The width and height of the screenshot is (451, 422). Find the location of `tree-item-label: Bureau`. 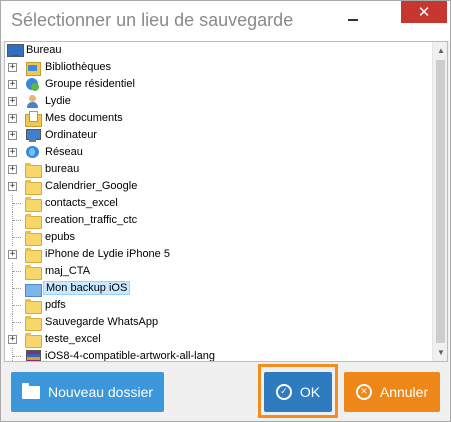

tree-item-label: Bureau is located at coordinates (44, 50).